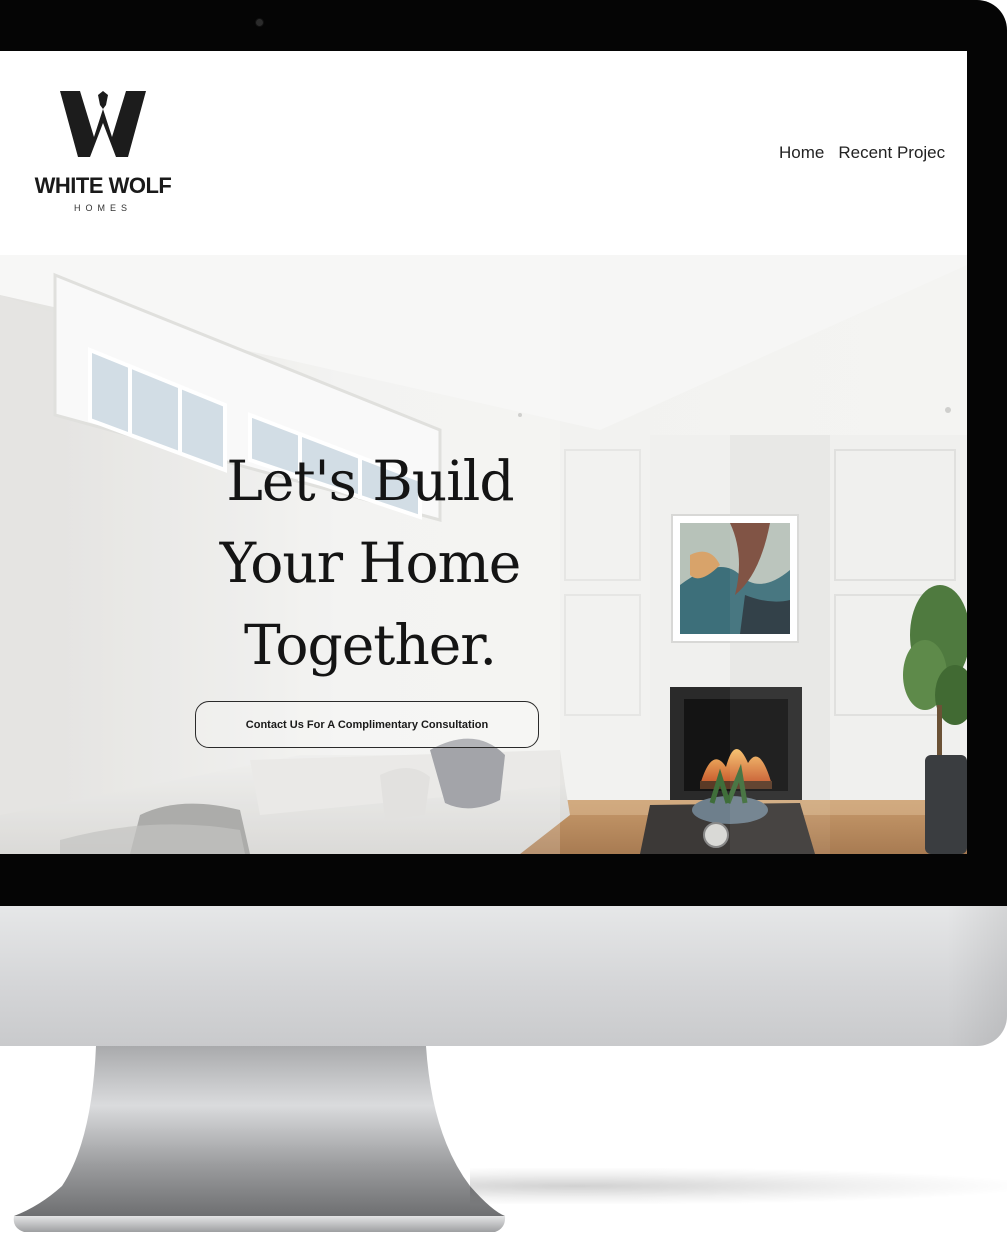 This screenshot has width=1007, height=1234. I want to click on hero-title-line-3: Together., so click(370, 645).